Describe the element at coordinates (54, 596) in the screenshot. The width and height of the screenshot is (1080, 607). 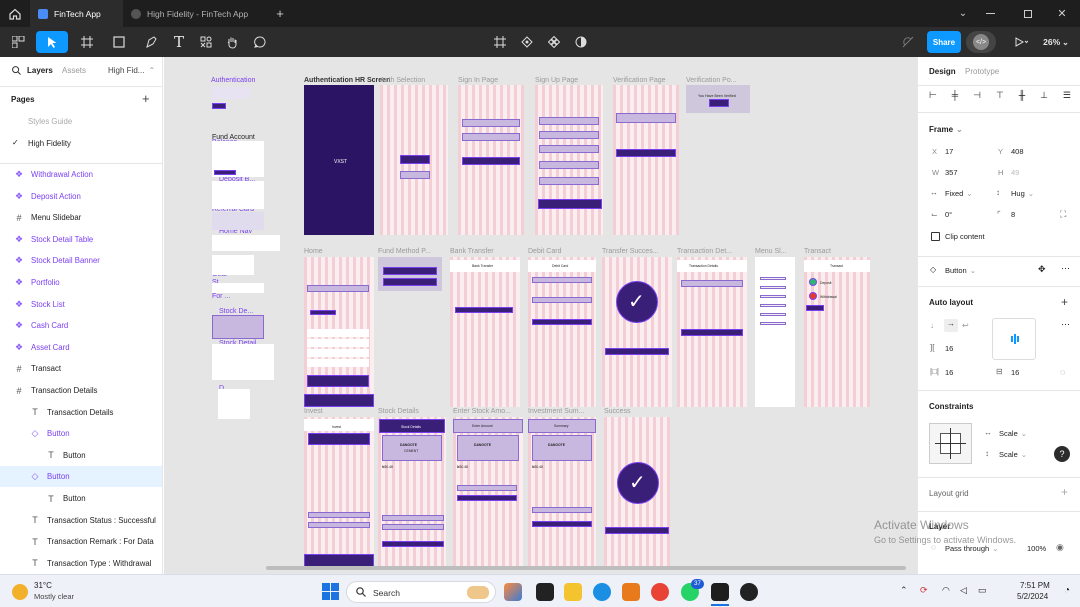
I see `weather-desc: Mostly clear` at that location.